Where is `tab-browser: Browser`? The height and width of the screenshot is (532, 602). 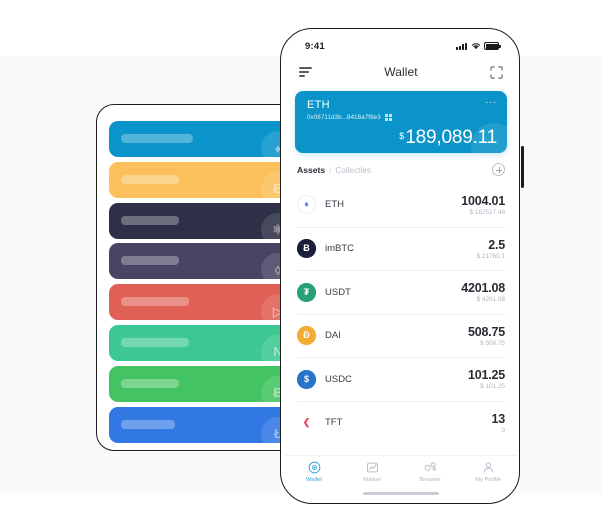
tab-browser: Browser is located at coordinates (430, 472).